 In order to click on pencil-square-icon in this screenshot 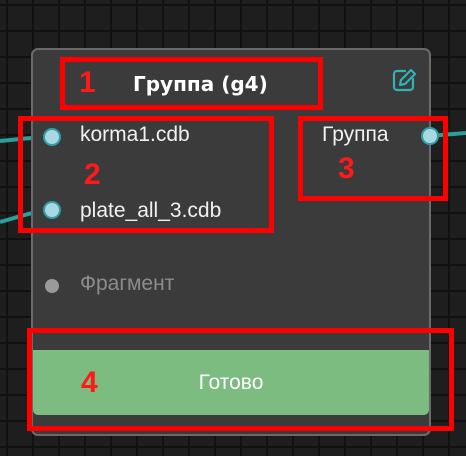, I will do `click(404, 80)`.